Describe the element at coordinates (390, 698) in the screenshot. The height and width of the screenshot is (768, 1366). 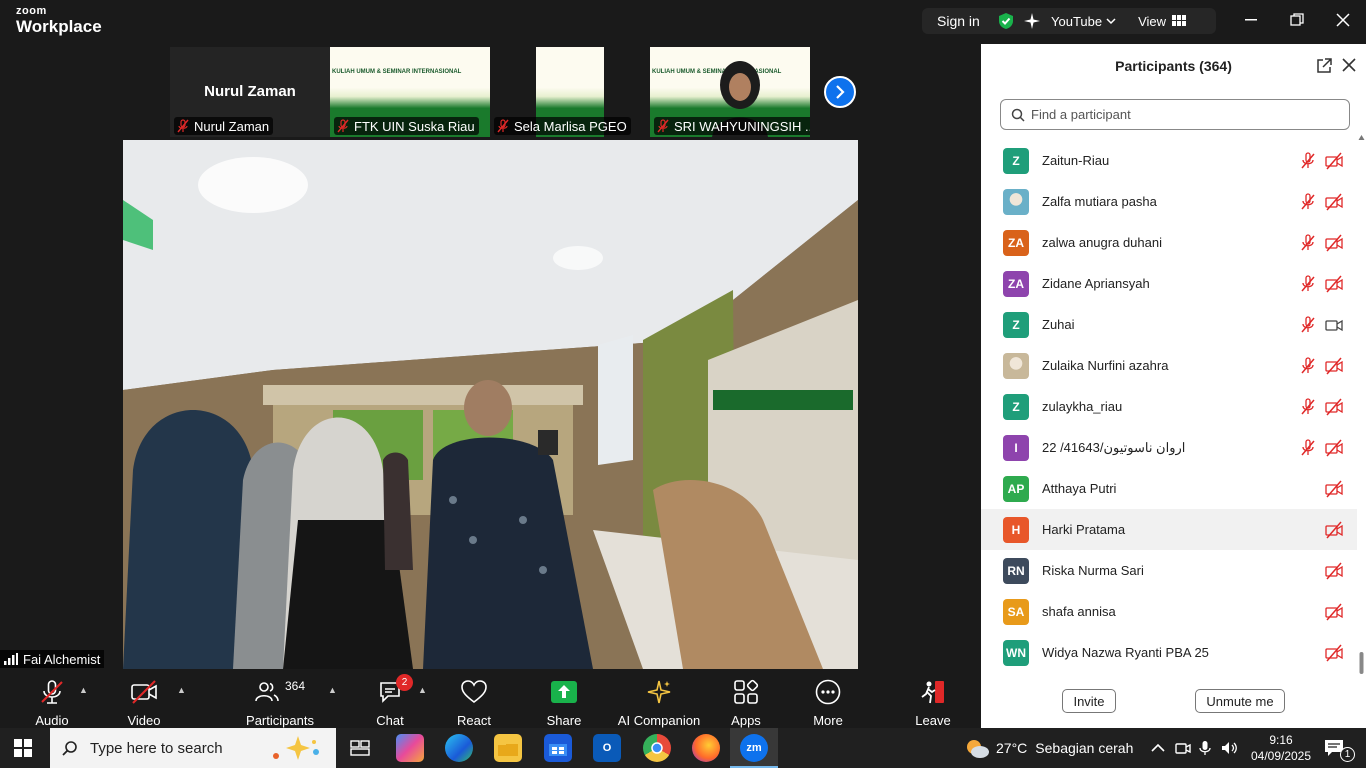
I see `chat-button: 2 Chat` at that location.